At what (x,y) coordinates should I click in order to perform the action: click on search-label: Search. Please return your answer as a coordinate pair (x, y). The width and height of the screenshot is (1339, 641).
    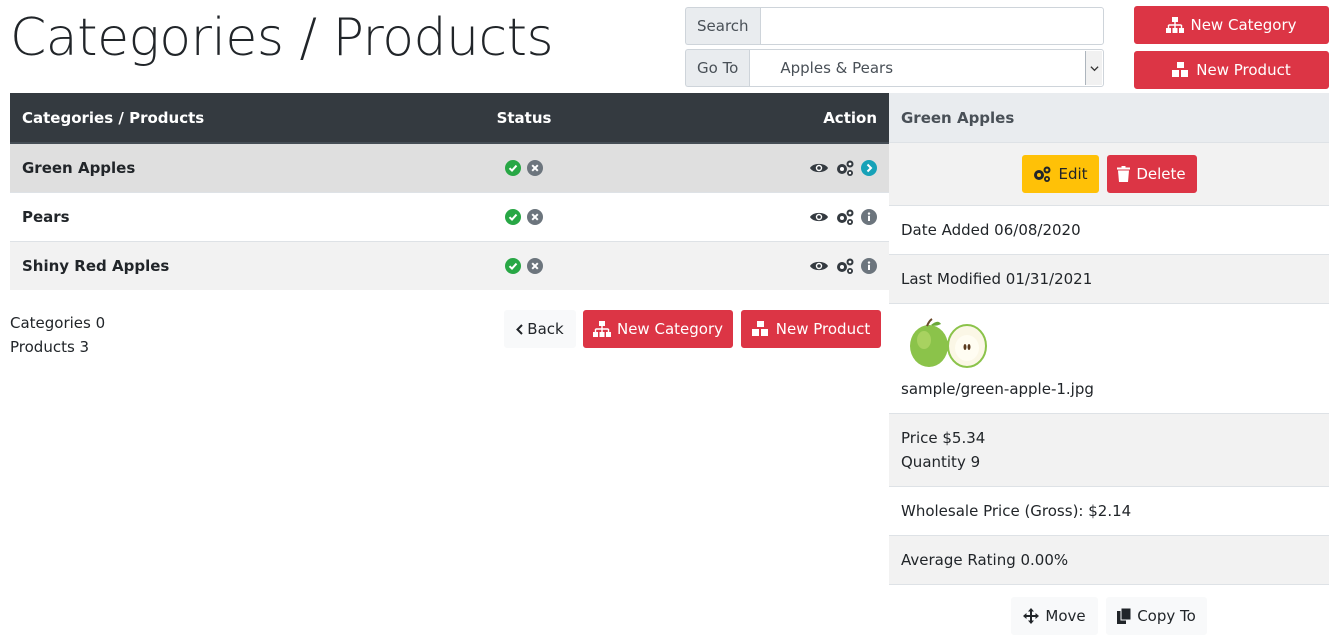
    Looking at the image, I should click on (722, 26).